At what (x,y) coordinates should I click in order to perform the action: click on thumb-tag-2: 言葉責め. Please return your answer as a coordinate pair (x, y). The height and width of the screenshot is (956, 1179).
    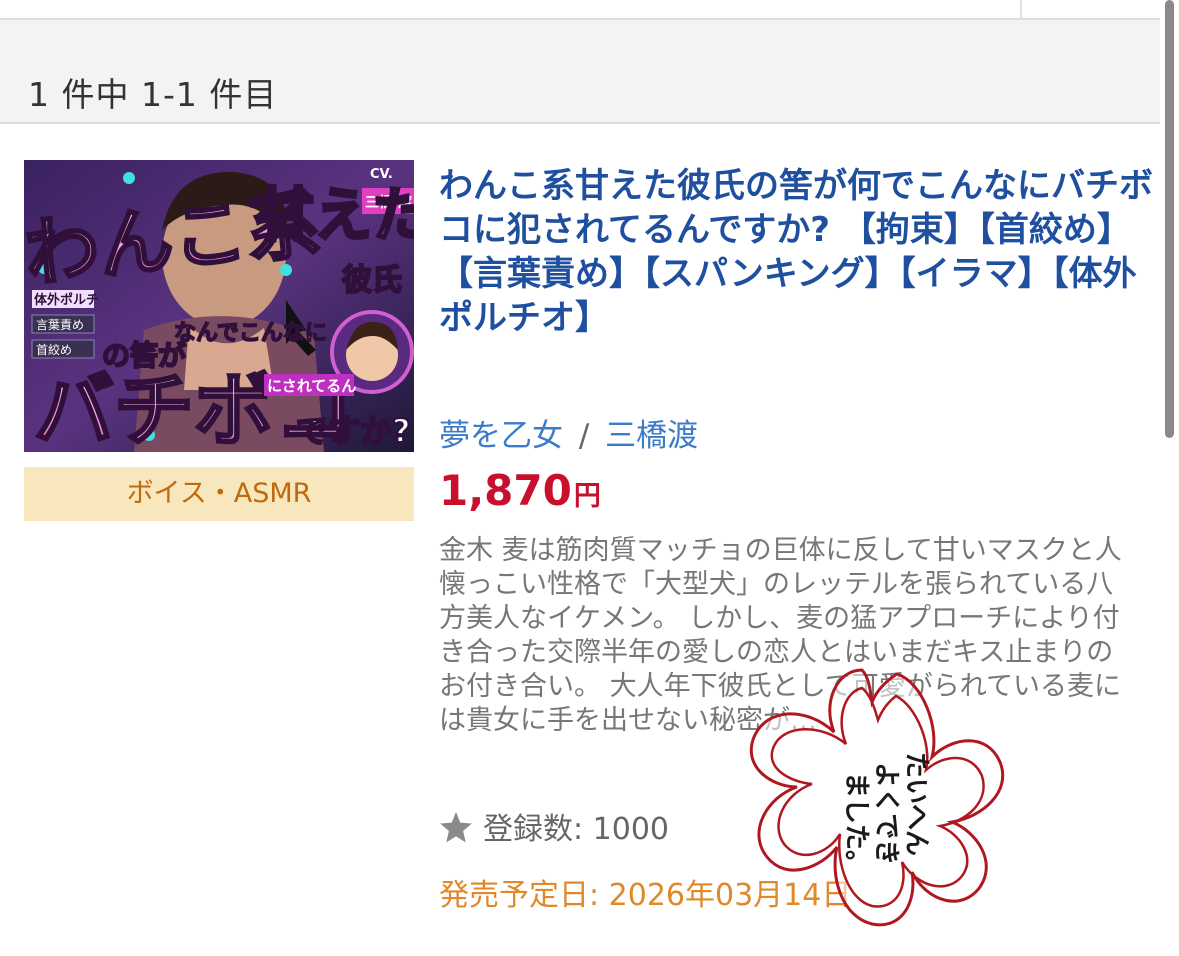
    Looking at the image, I should click on (60, 325).